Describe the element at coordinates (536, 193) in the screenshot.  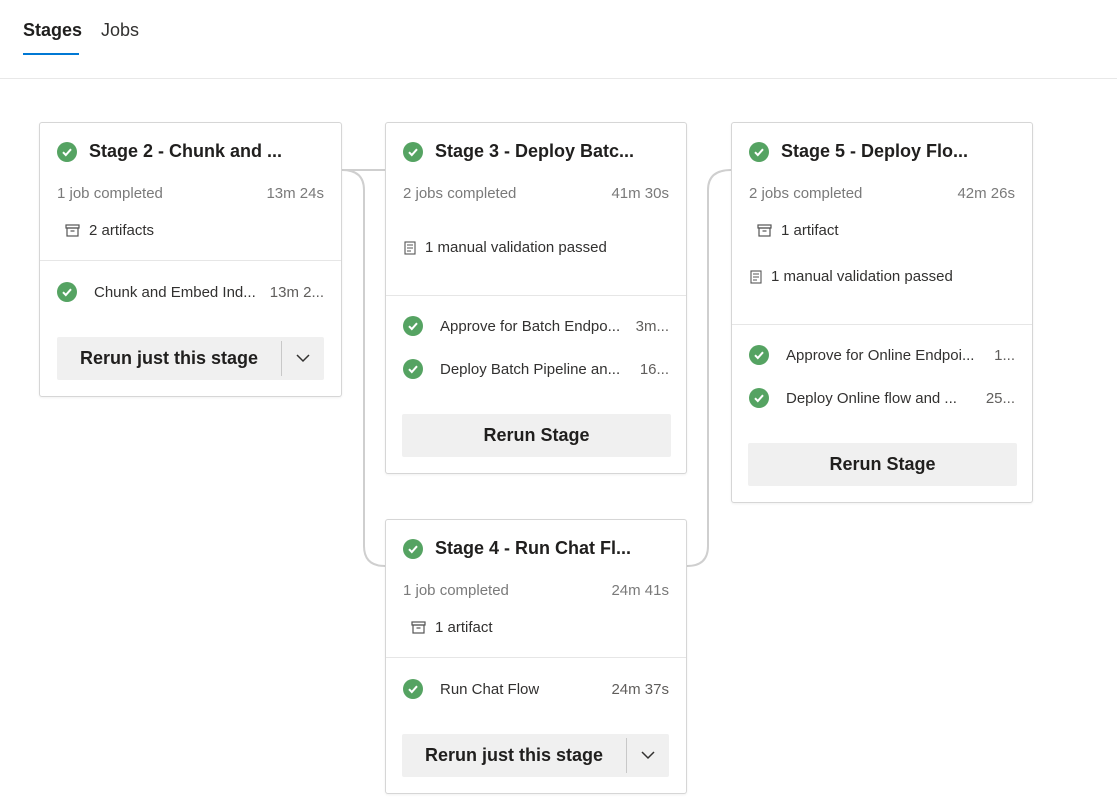
I see `stage-summary-row: 2 jobs completed 41m 30s` at that location.